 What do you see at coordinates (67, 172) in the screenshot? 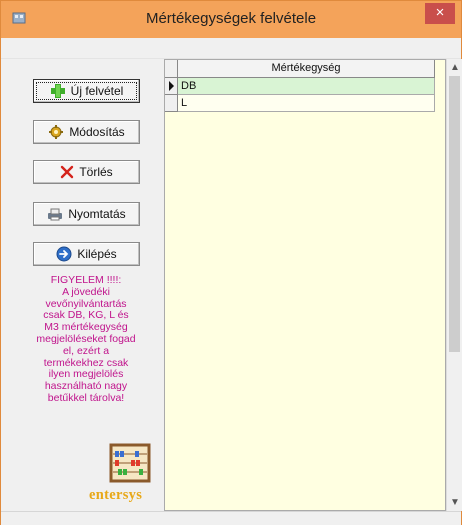
I see `delete-x-icon` at bounding box center [67, 172].